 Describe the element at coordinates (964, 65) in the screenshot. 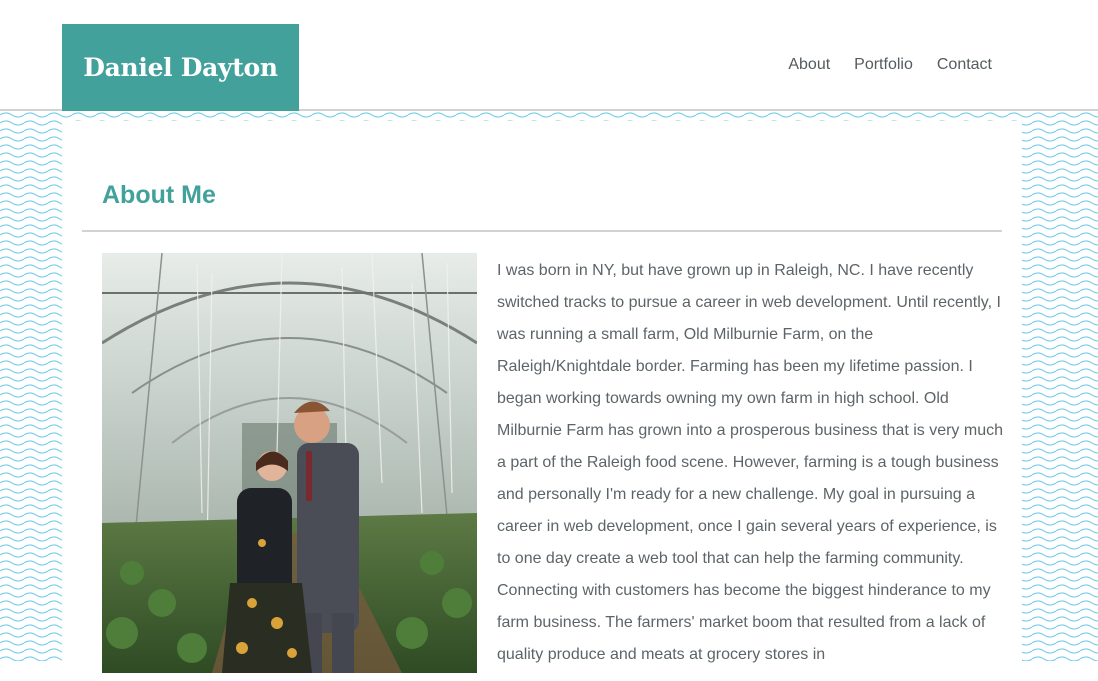

I see `nav-contact: Contact` at that location.